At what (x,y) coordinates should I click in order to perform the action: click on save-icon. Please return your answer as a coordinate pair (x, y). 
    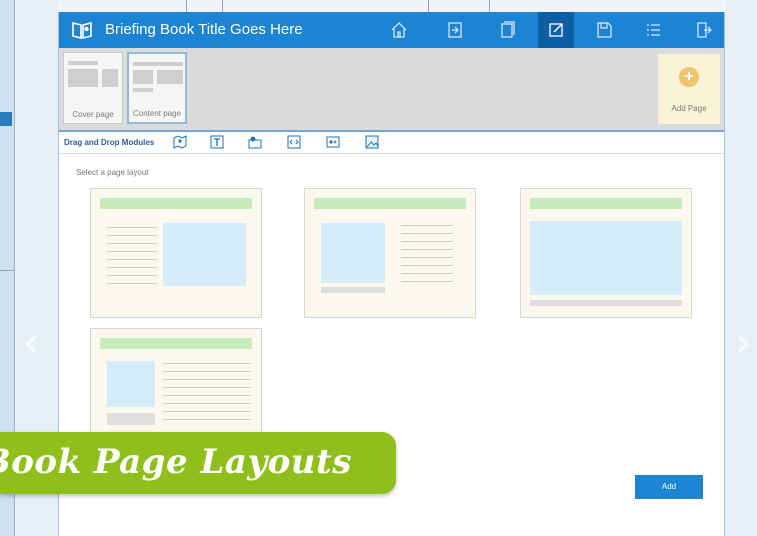
    Looking at the image, I should click on (604, 30).